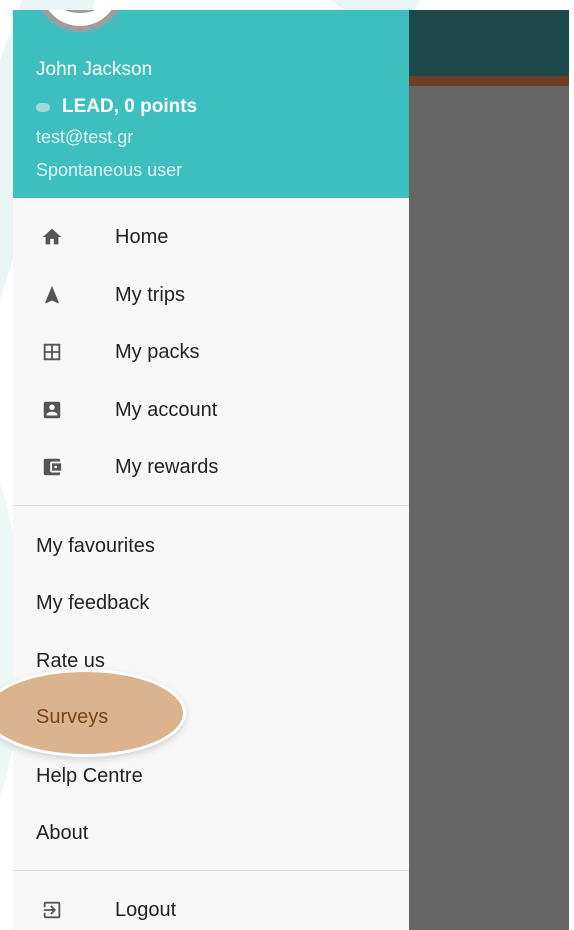  I want to click on home-icon, so click(52, 237).